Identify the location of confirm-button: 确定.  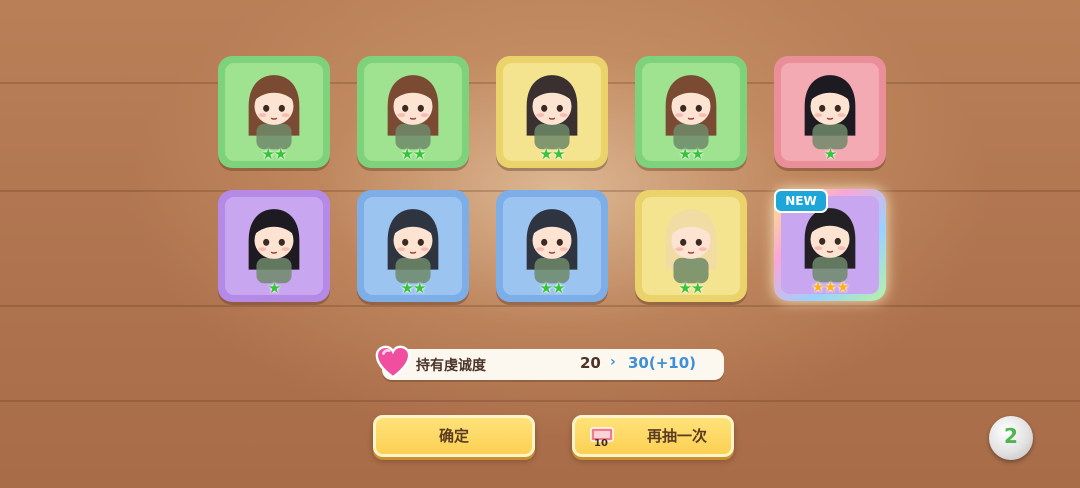
(454, 436).